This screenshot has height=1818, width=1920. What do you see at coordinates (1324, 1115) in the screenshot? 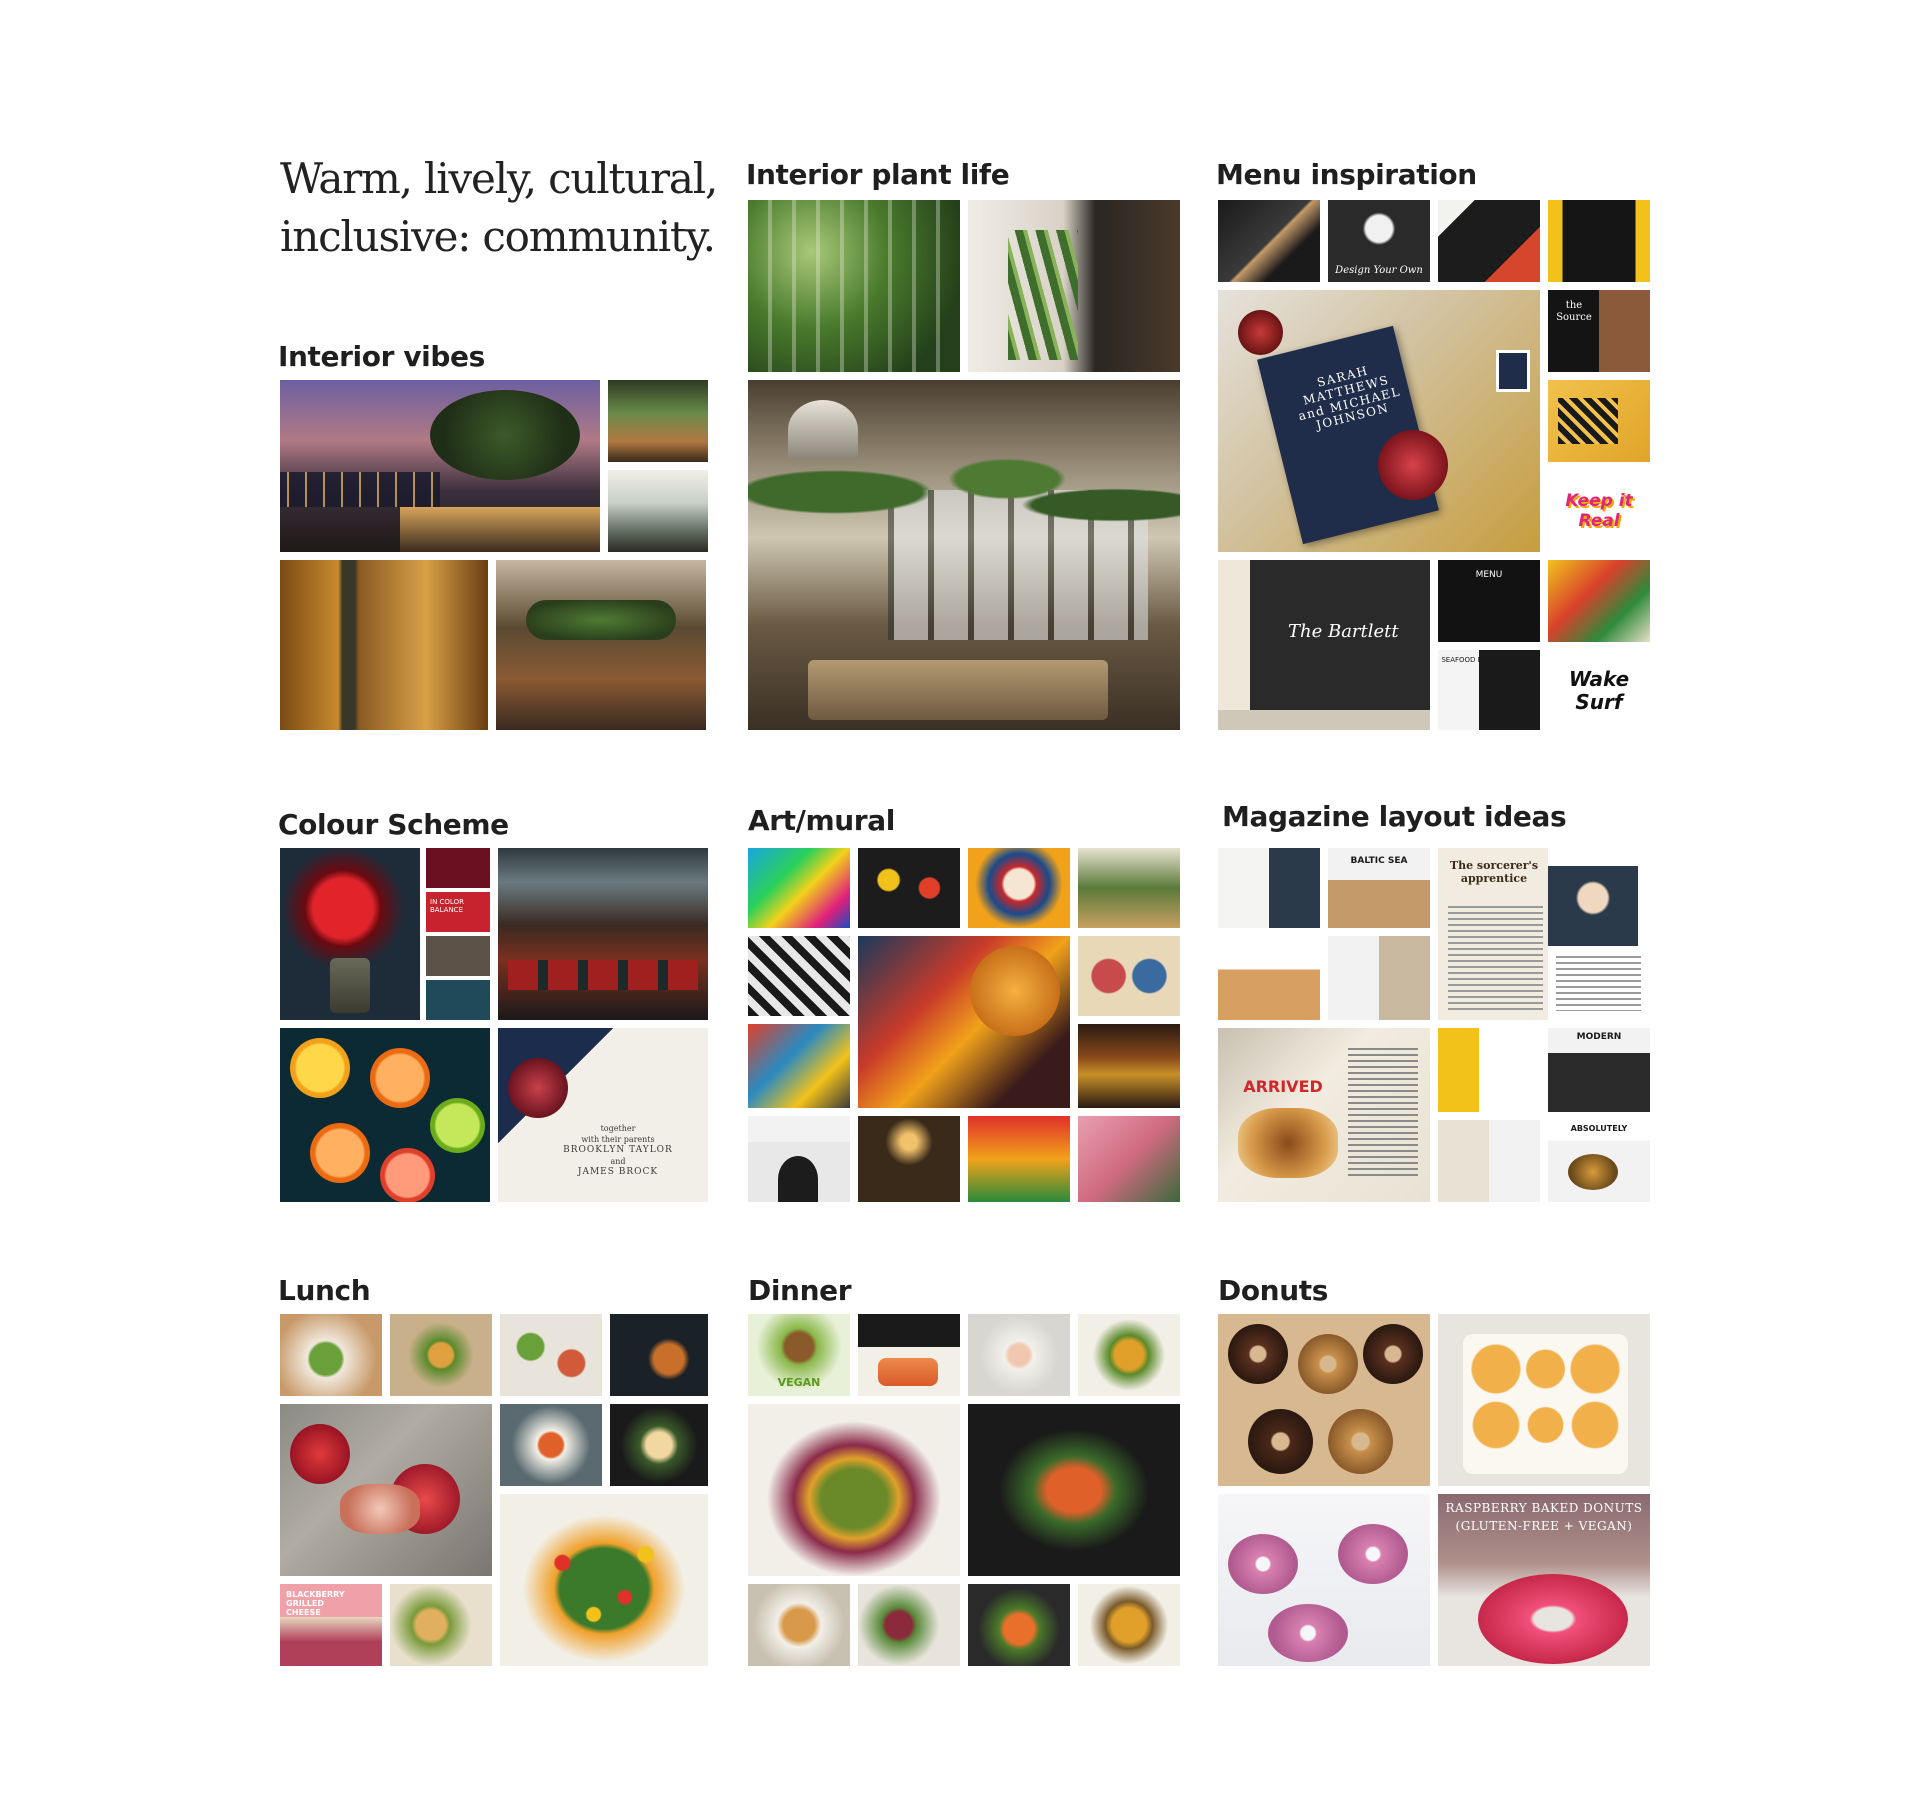
I see `magazine-arrived-spread-photo: ARRIVED` at bounding box center [1324, 1115].